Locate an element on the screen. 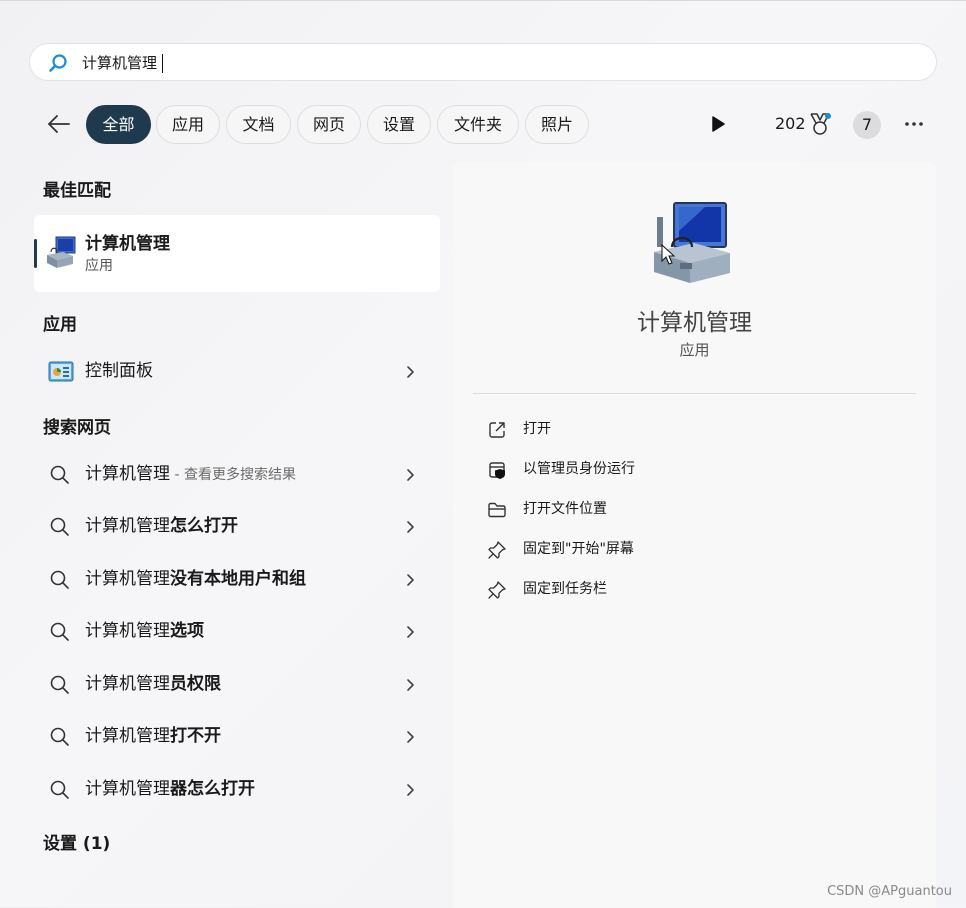 Image resolution: width=966 pixels, height=908 pixels. control-panel-icon is located at coordinates (61, 371).